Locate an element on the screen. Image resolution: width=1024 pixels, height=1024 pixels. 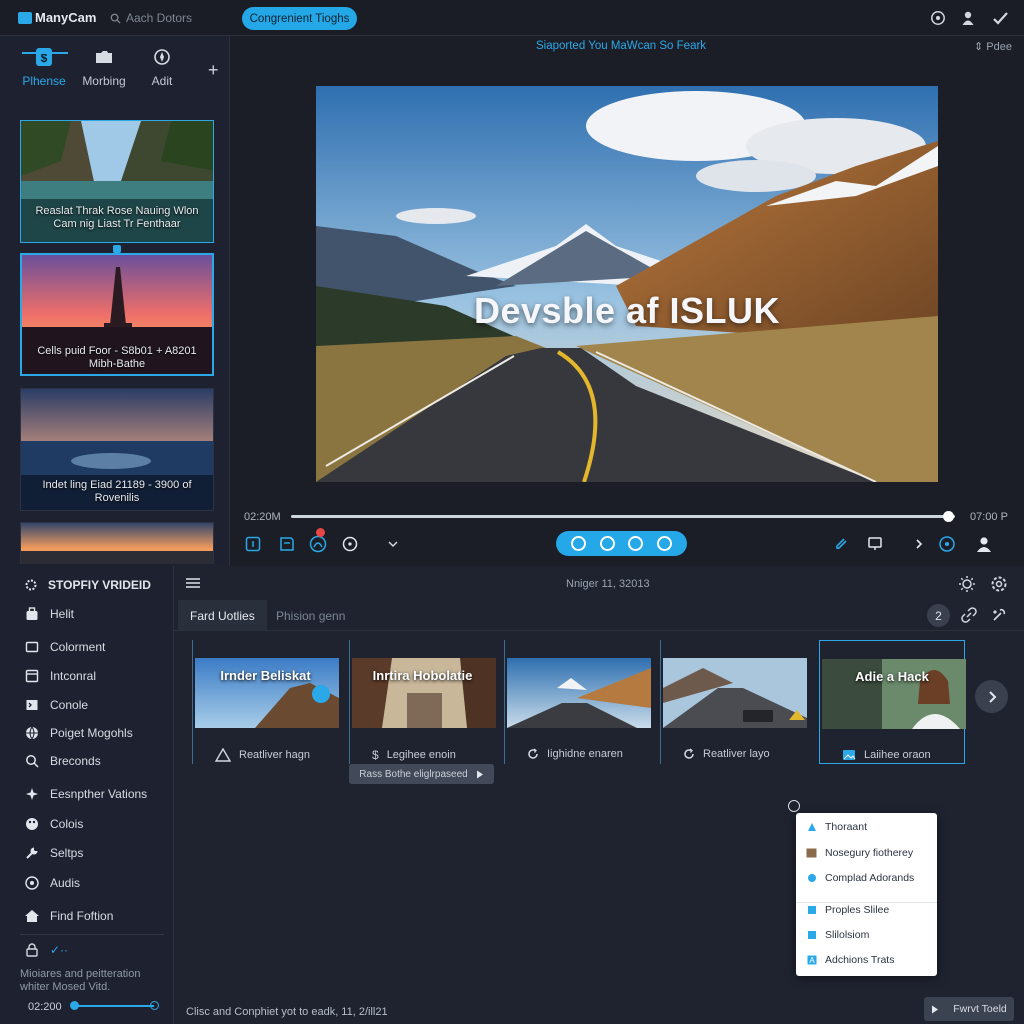
console-icon is located at coordinates (32, 705).